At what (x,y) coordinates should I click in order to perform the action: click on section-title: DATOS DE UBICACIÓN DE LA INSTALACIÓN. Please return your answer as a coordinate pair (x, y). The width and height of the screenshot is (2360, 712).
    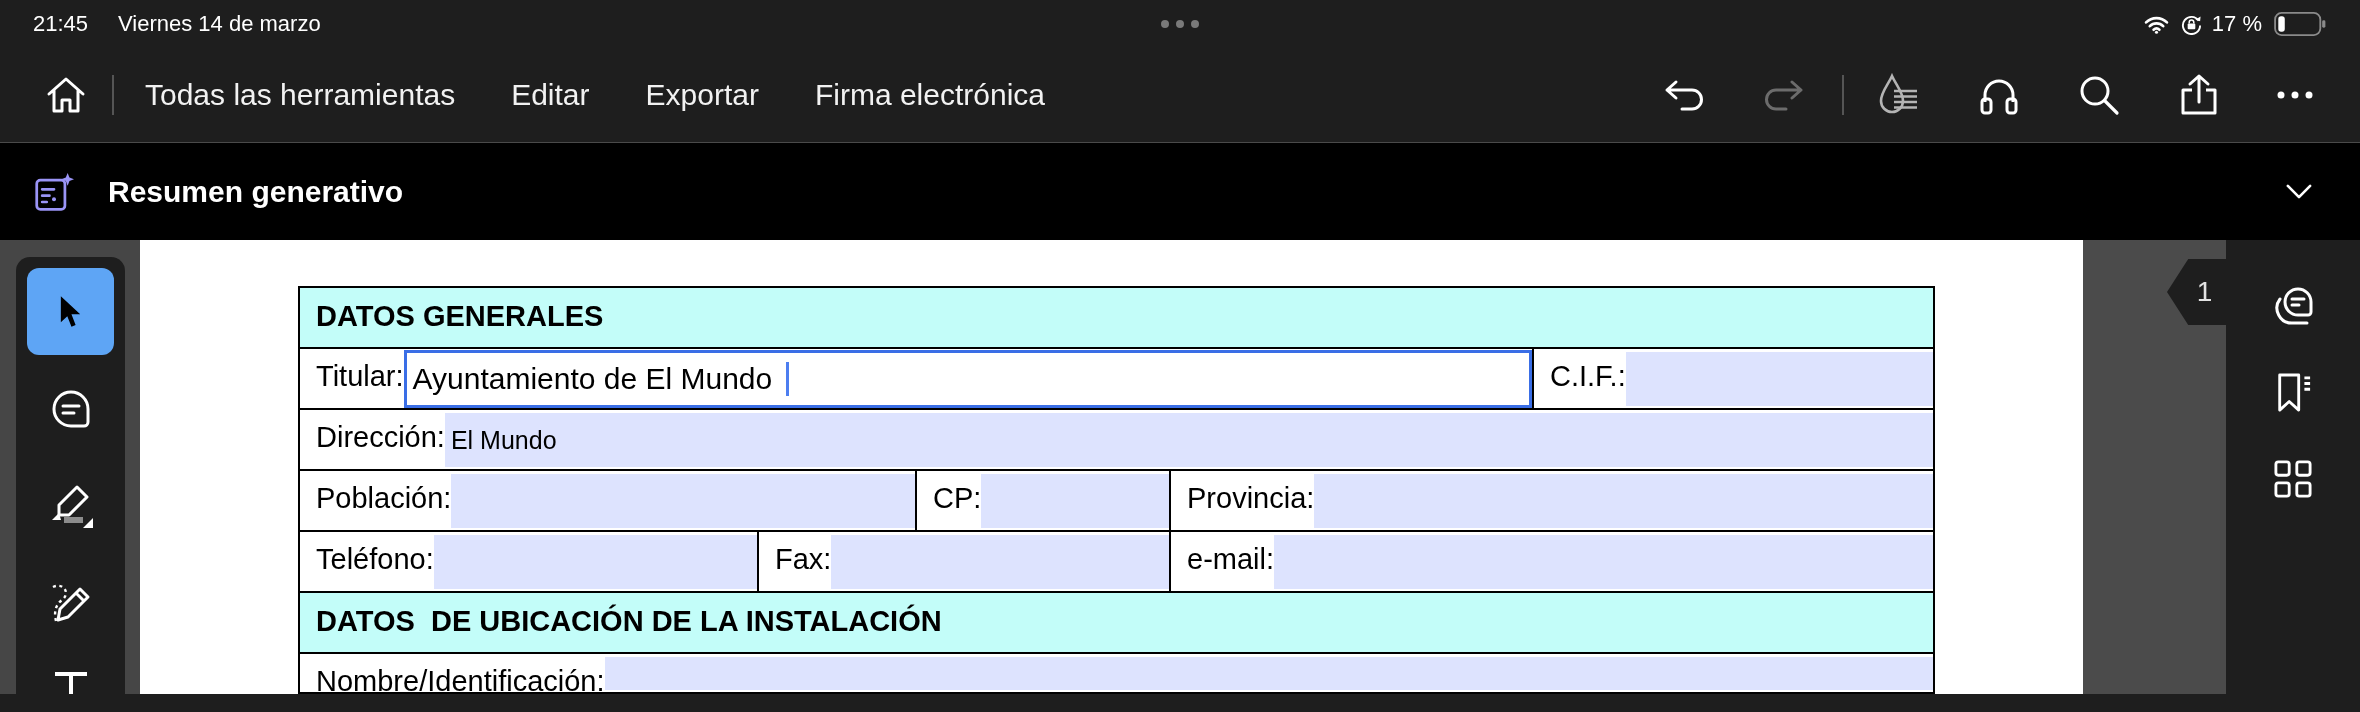
    Looking at the image, I should click on (628, 621).